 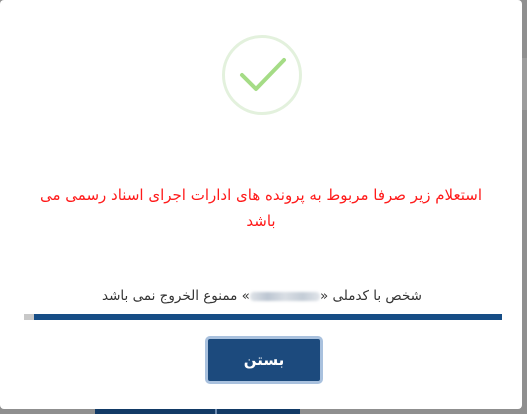 I want to click on success-icon-ring, so click(x=262, y=75).